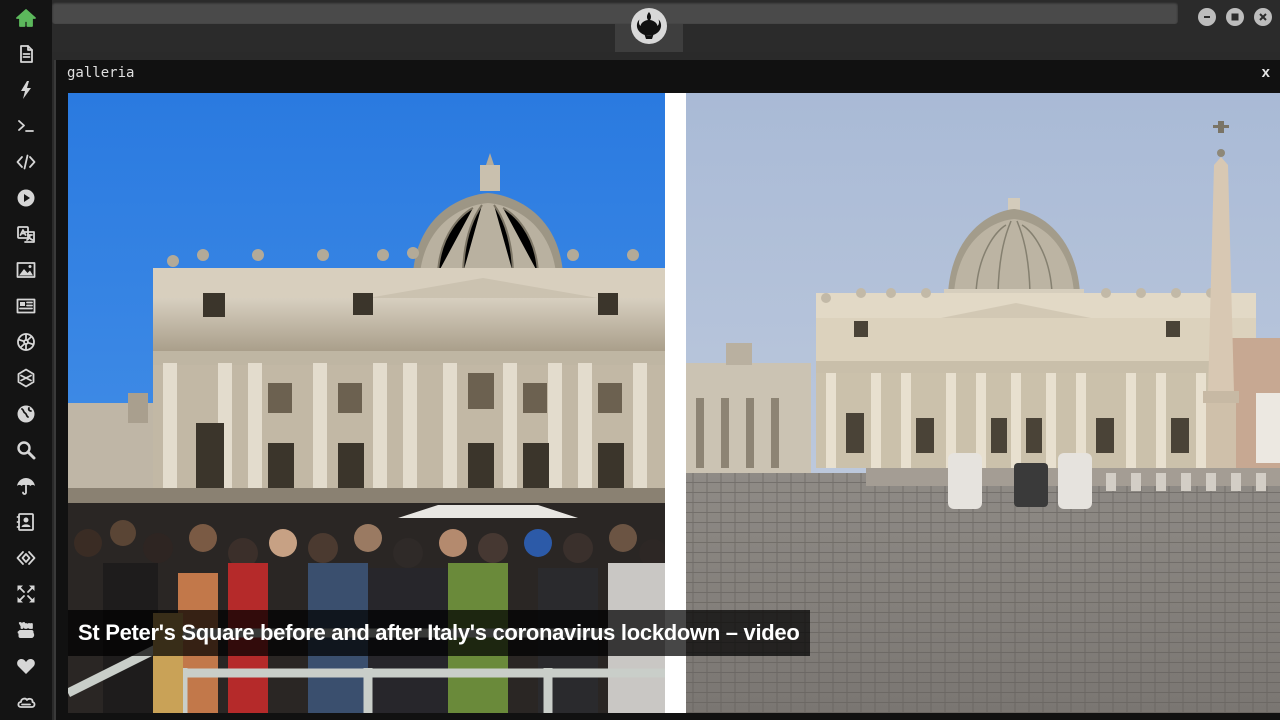 This screenshot has height=720, width=1280. I want to click on sidebar-item-umbrella, so click(26, 486).